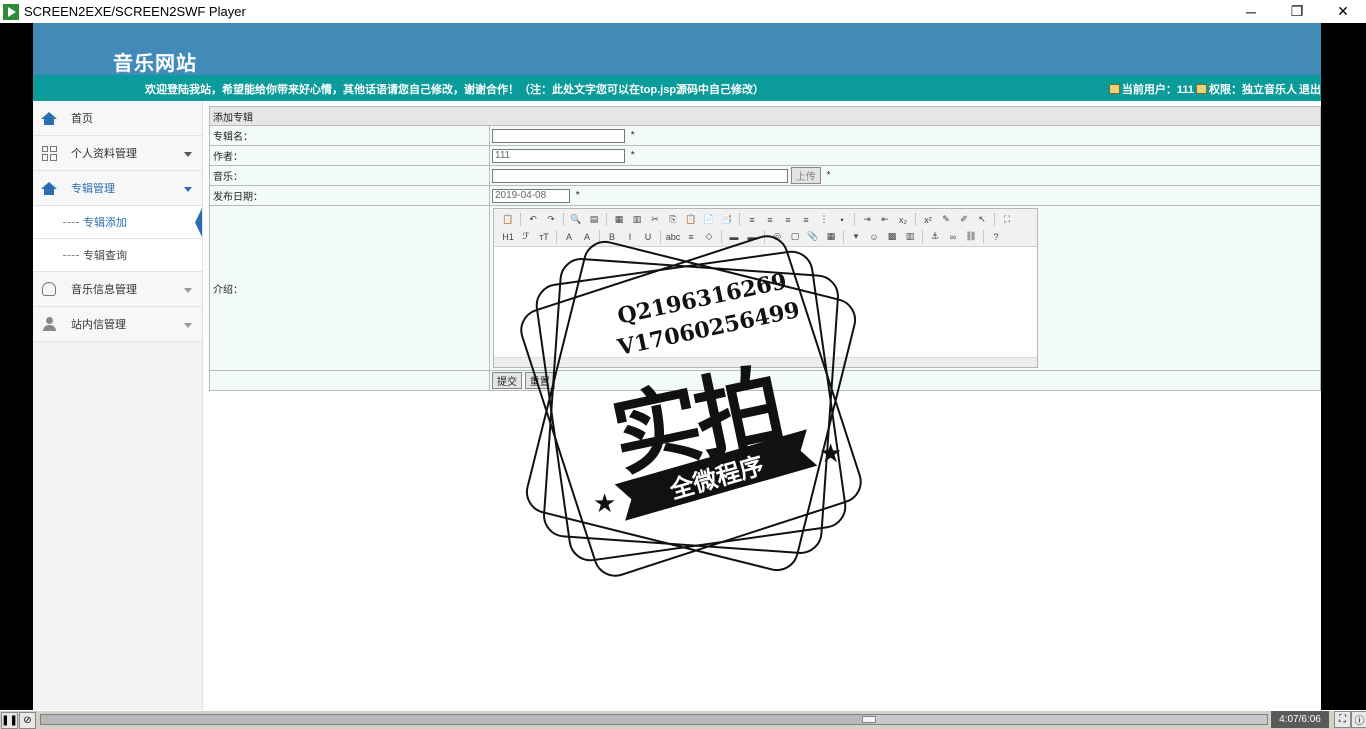  Describe the element at coordinates (842, 220) in the screenshot. I see `editor-toolbar-button-icon: •` at that location.